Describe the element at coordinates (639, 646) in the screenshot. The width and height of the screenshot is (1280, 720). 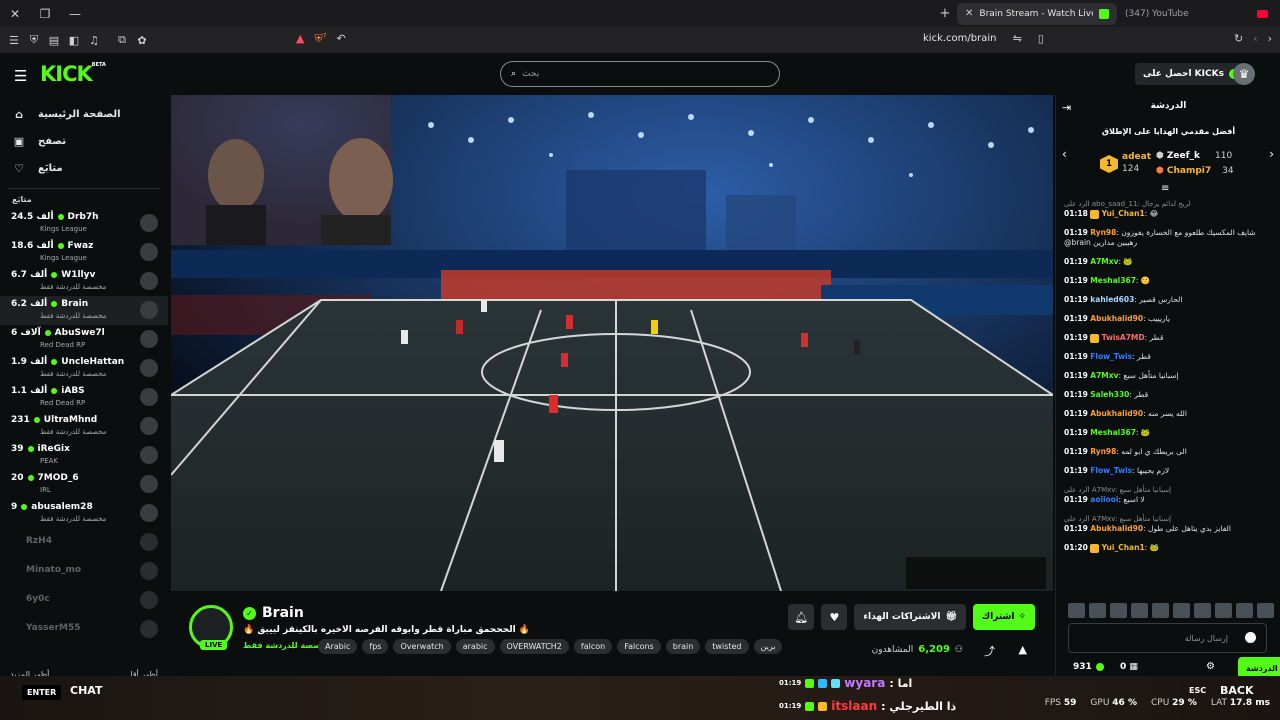
I see `stream-tag: Falcons` at that location.